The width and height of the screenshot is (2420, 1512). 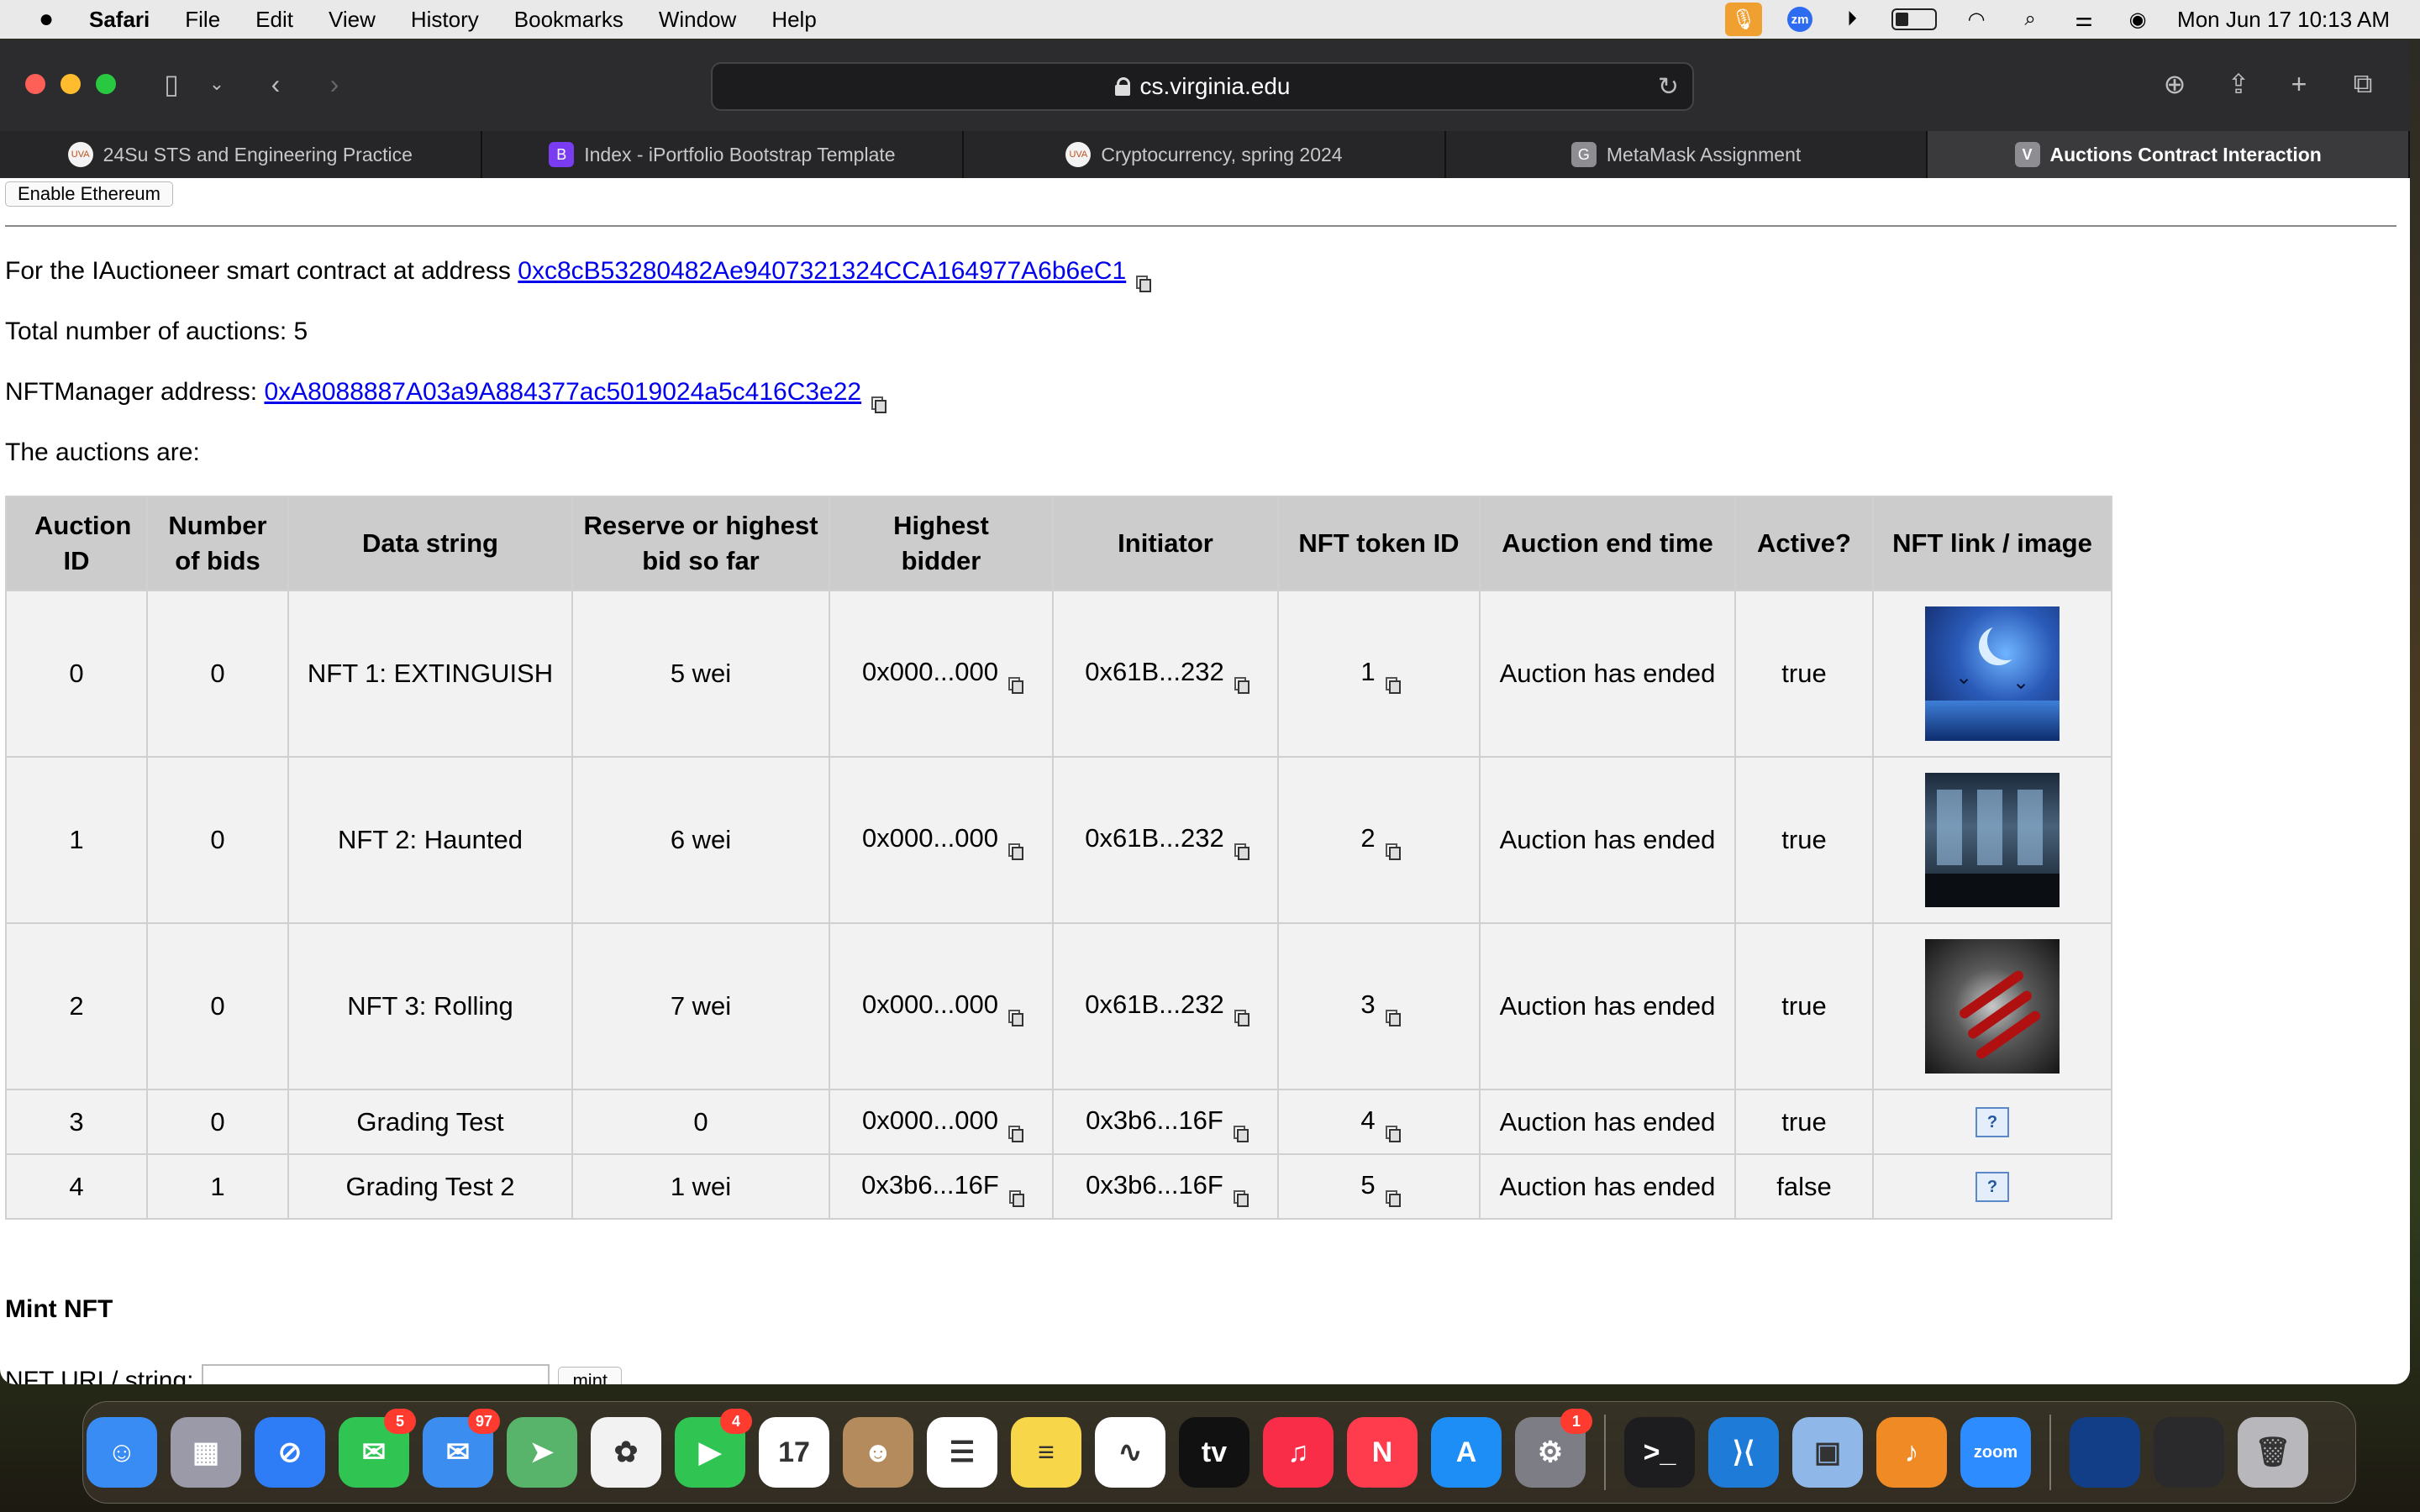 I want to click on new-tab-icon: +, so click(x=2299, y=84).